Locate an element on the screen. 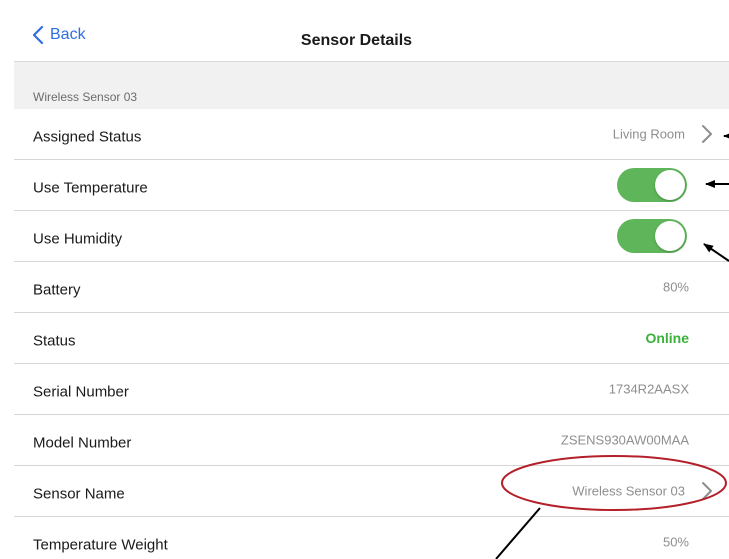  row-serial-number: Serial Number 1734R2AASX is located at coordinates (371, 389).